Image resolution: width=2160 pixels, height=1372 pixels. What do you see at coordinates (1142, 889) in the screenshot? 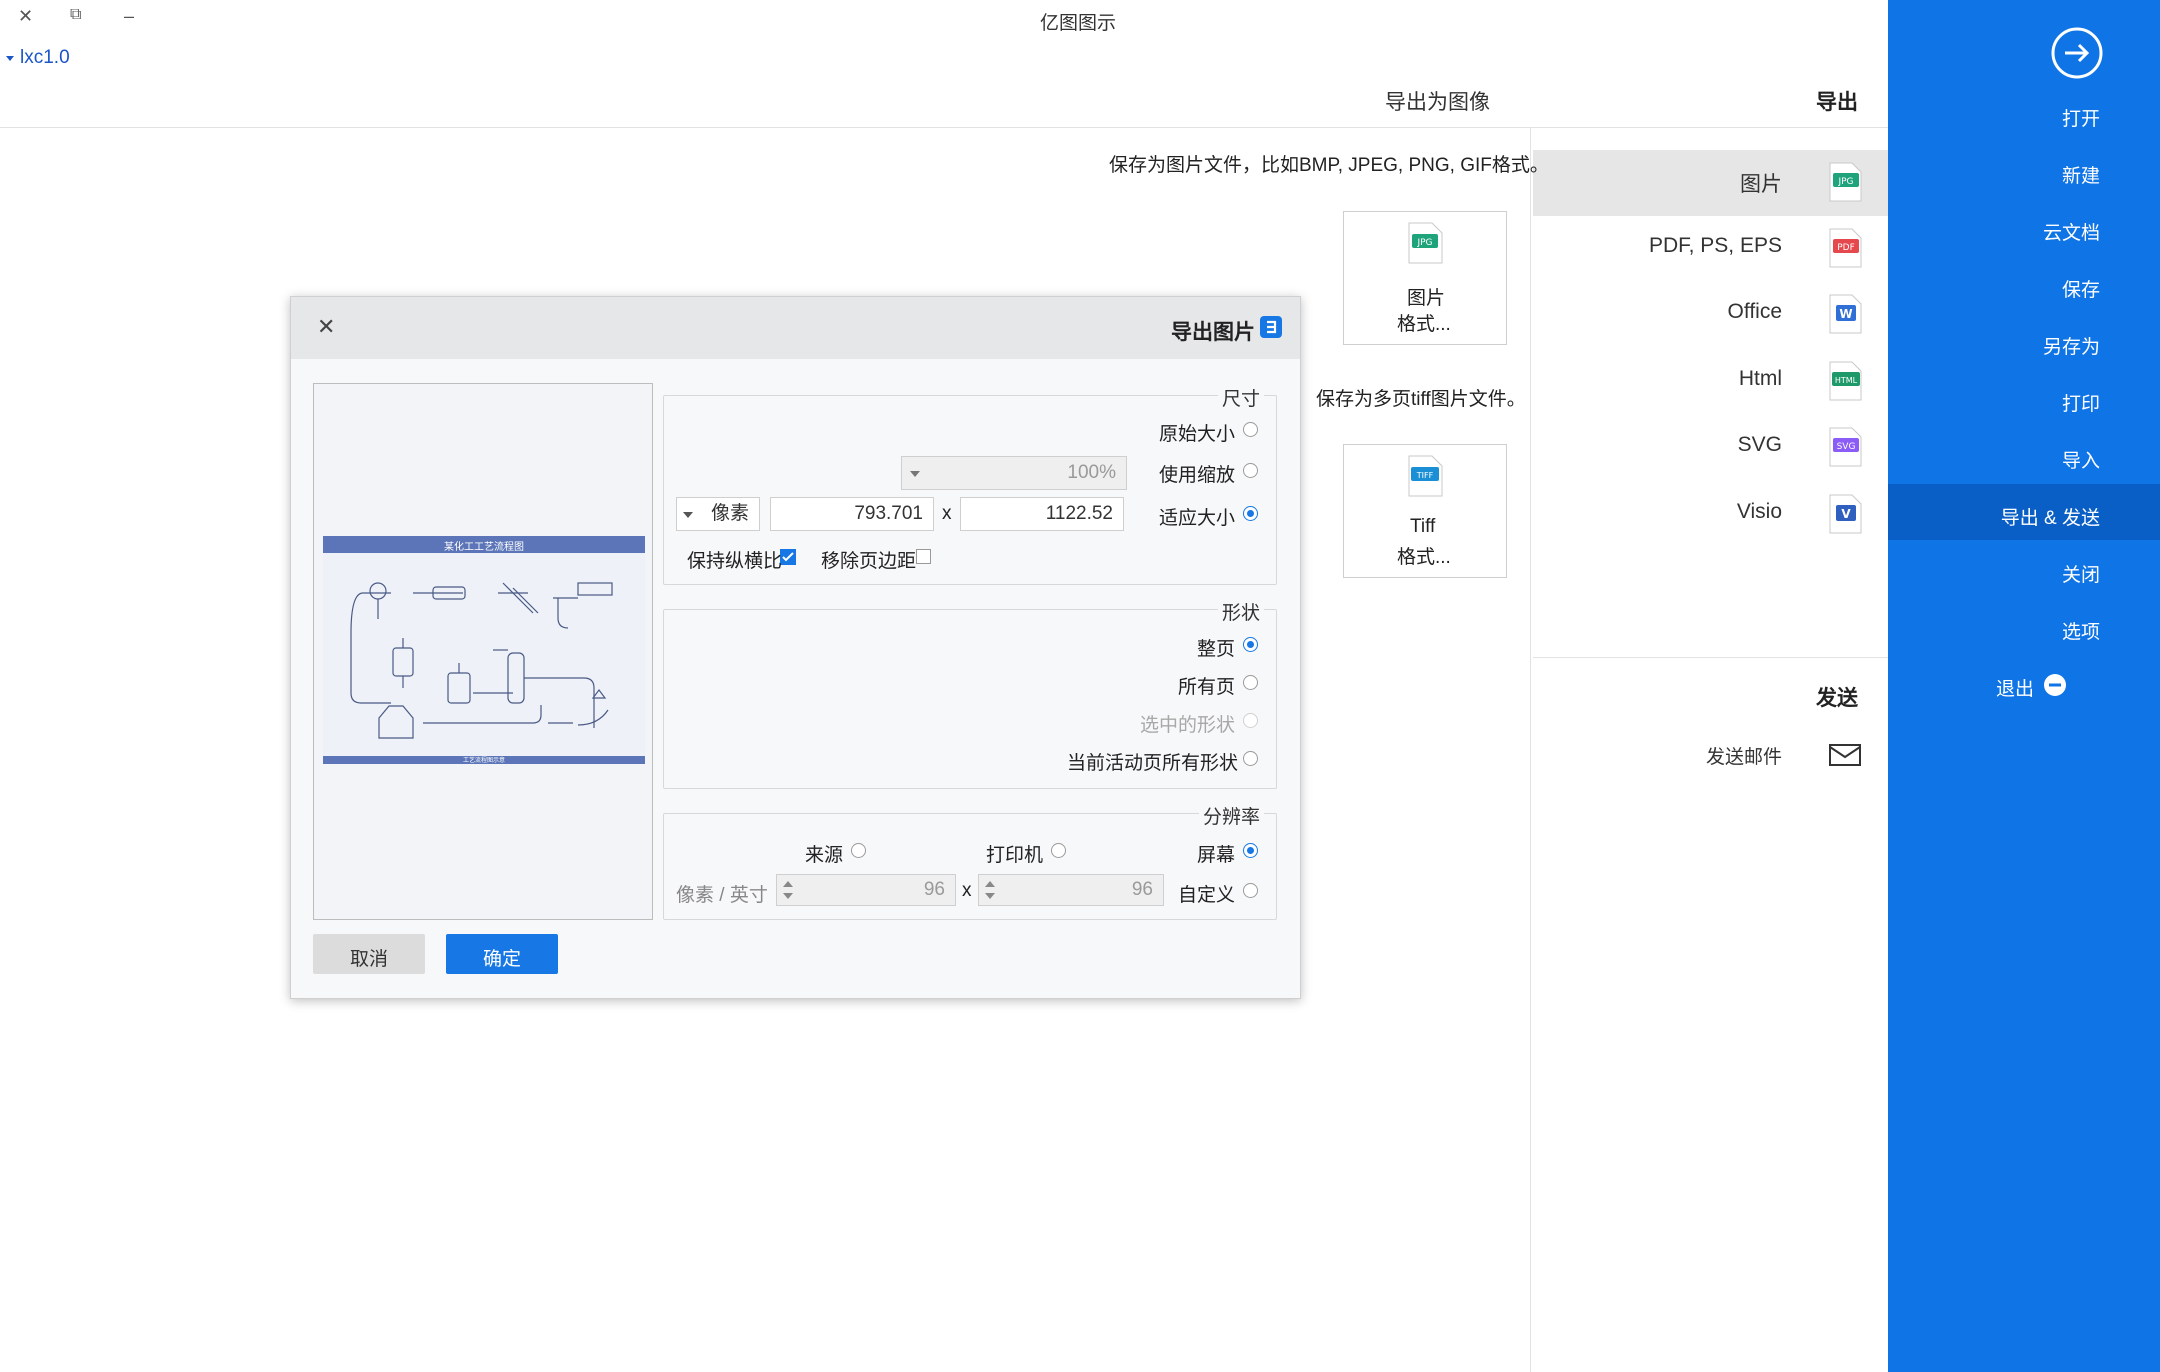
I see `dpi-x-value: 96` at bounding box center [1142, 889].